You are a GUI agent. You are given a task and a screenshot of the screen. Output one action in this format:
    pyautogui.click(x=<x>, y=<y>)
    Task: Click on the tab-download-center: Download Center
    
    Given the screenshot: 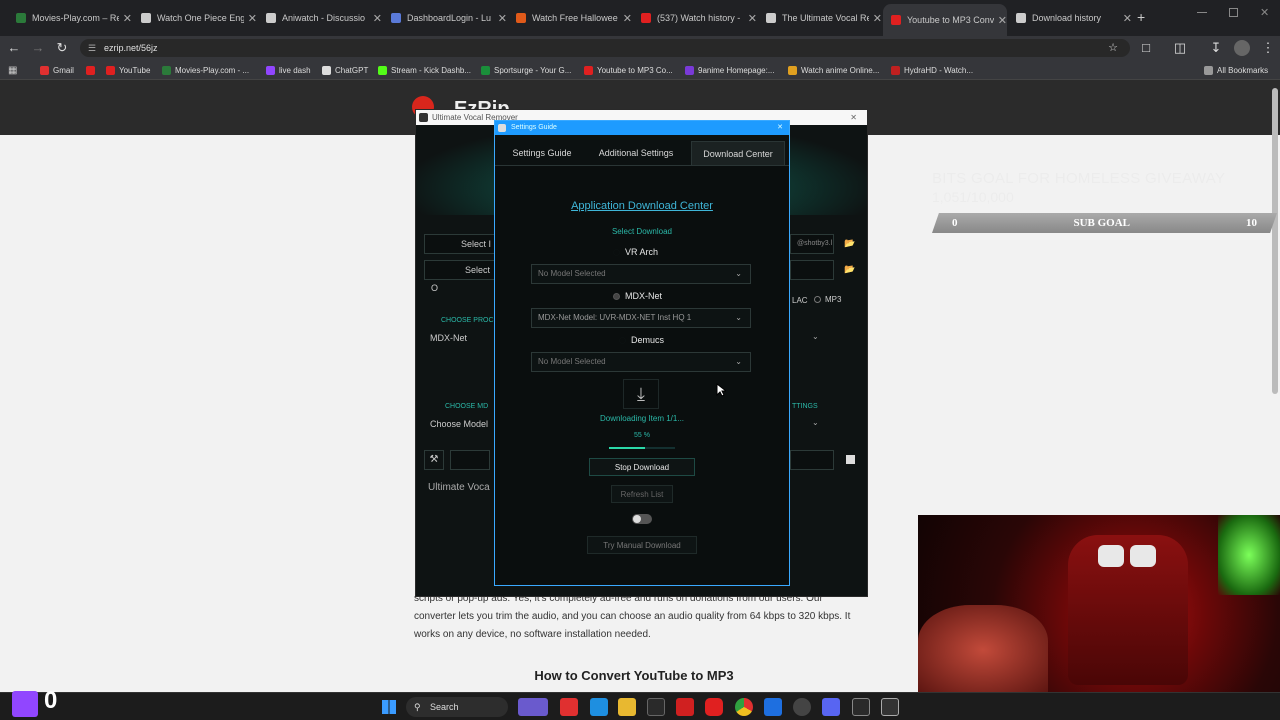 What is the action you would take?
    pyautogui.click(x=738, y=153)
    